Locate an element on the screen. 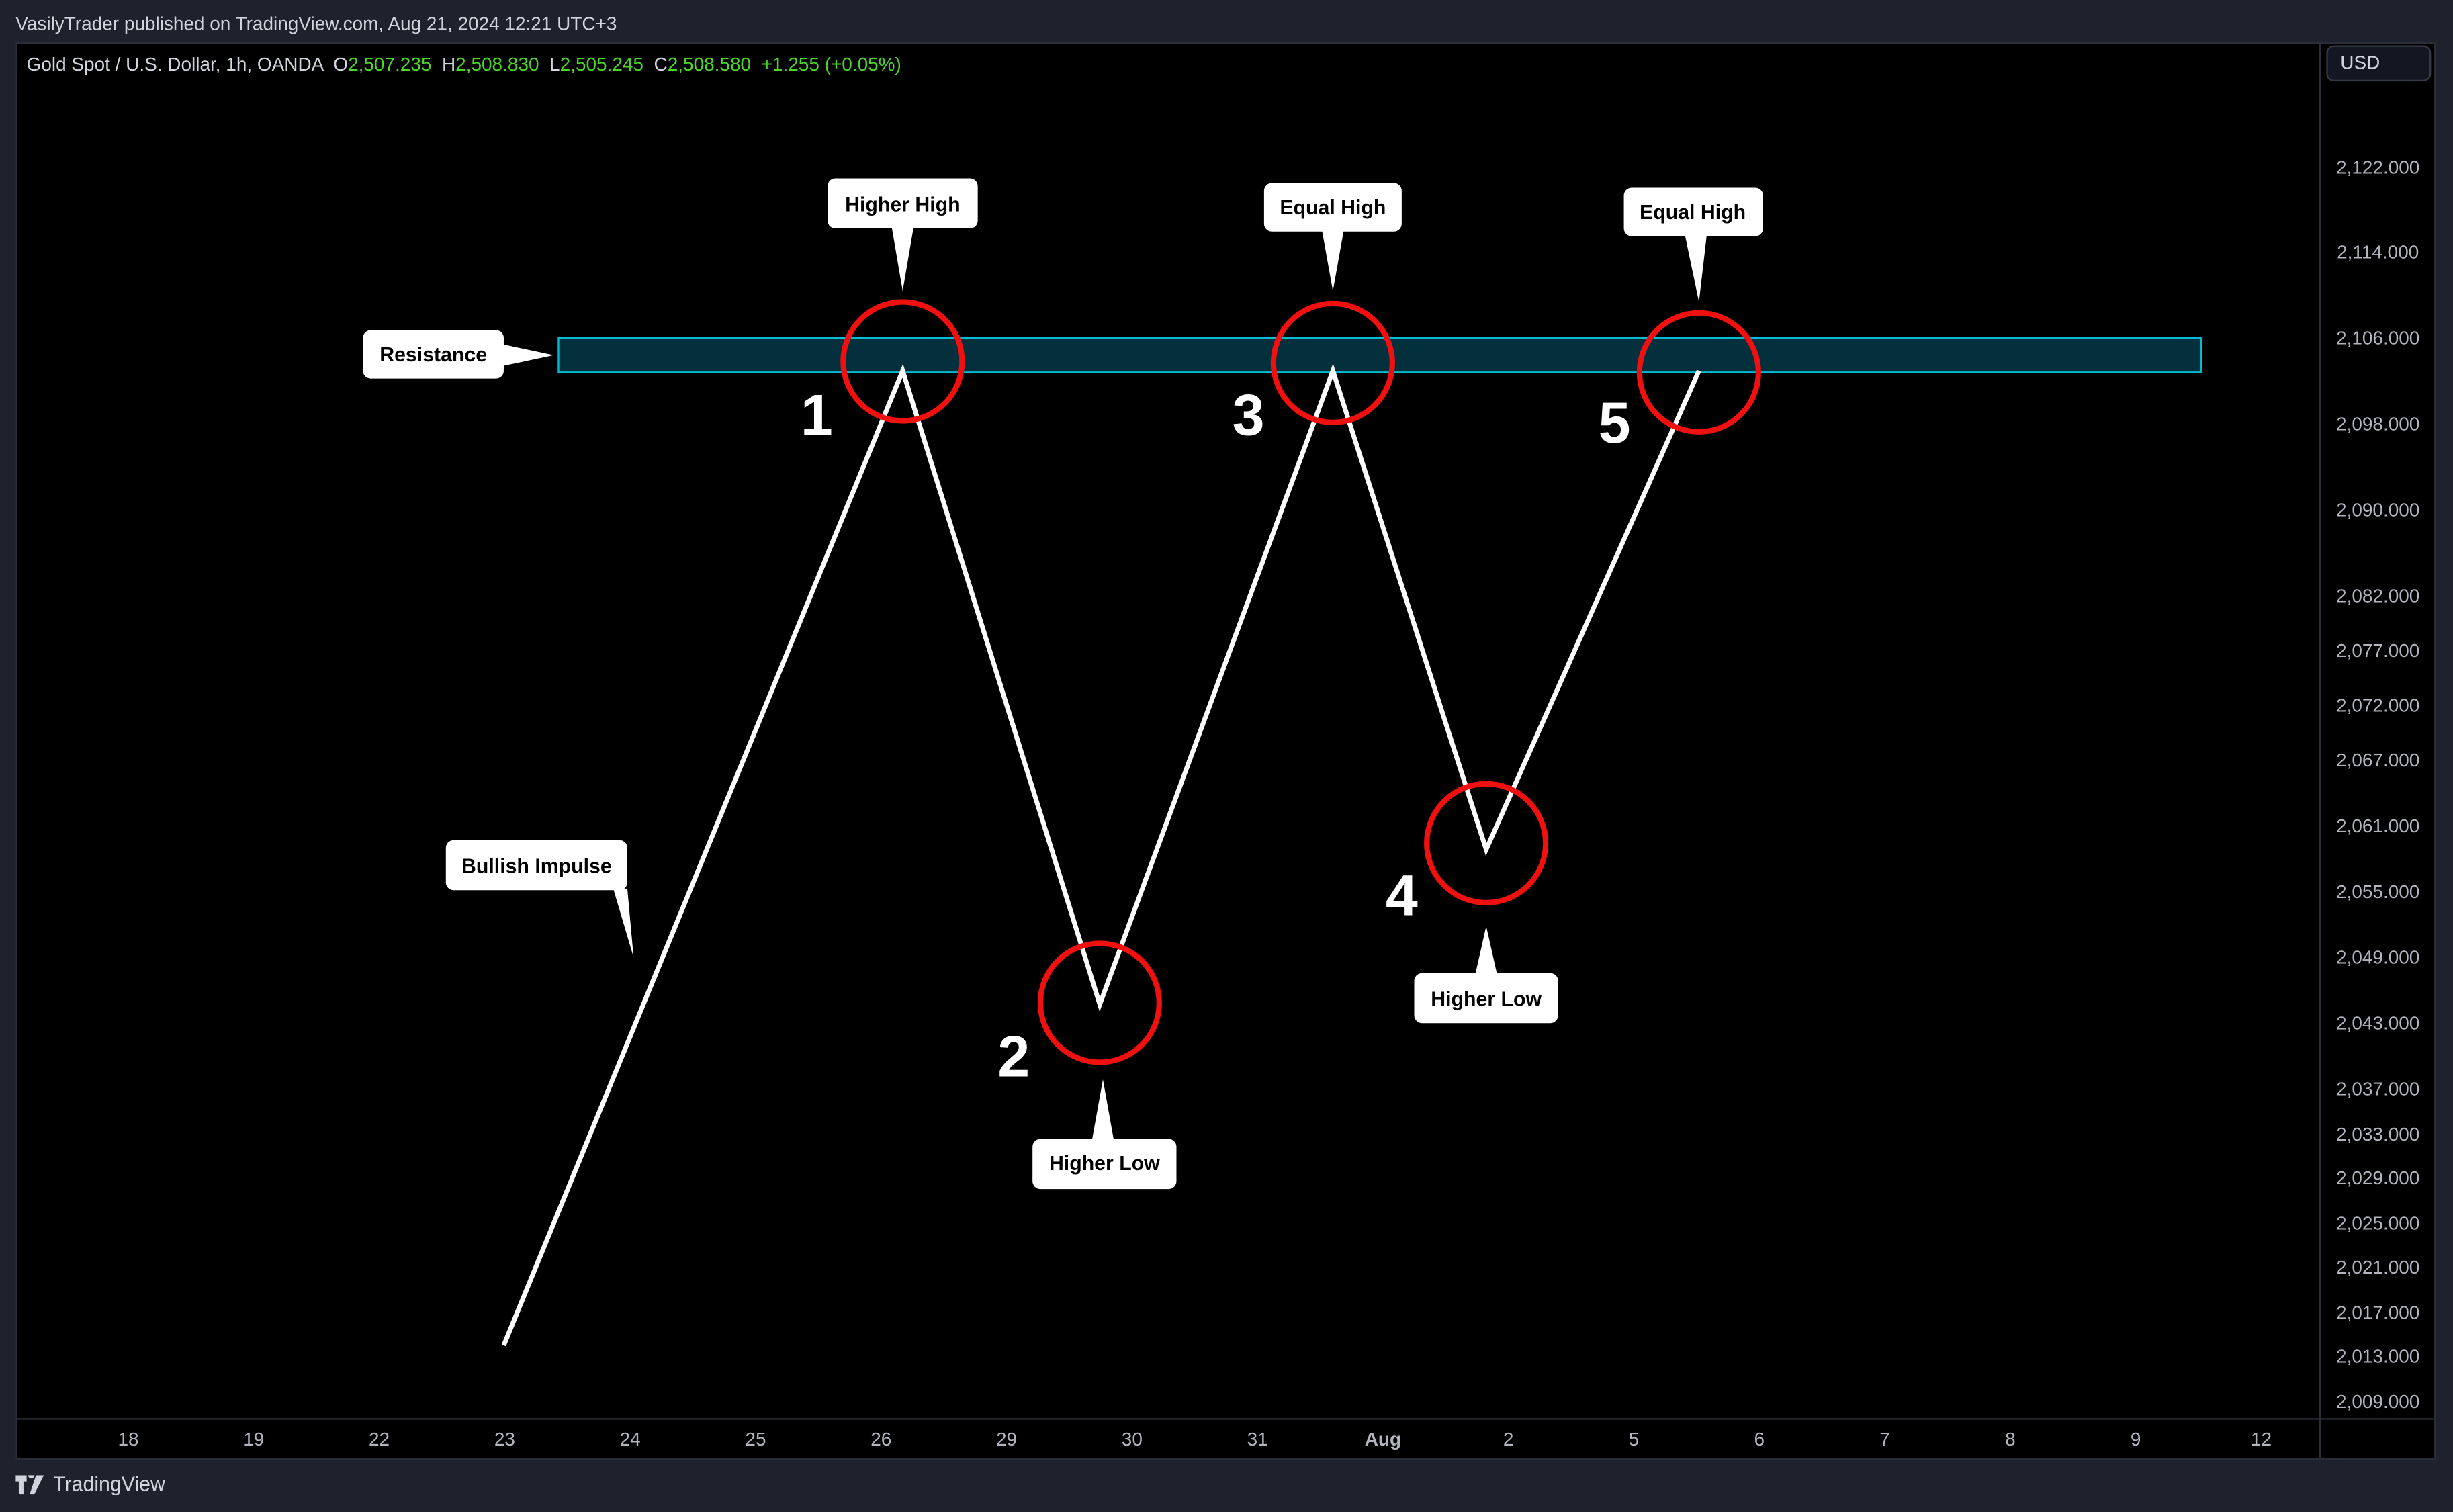 This screenshot has width=2453, height=1512. high-label: H is located at coordinates (449, 64).